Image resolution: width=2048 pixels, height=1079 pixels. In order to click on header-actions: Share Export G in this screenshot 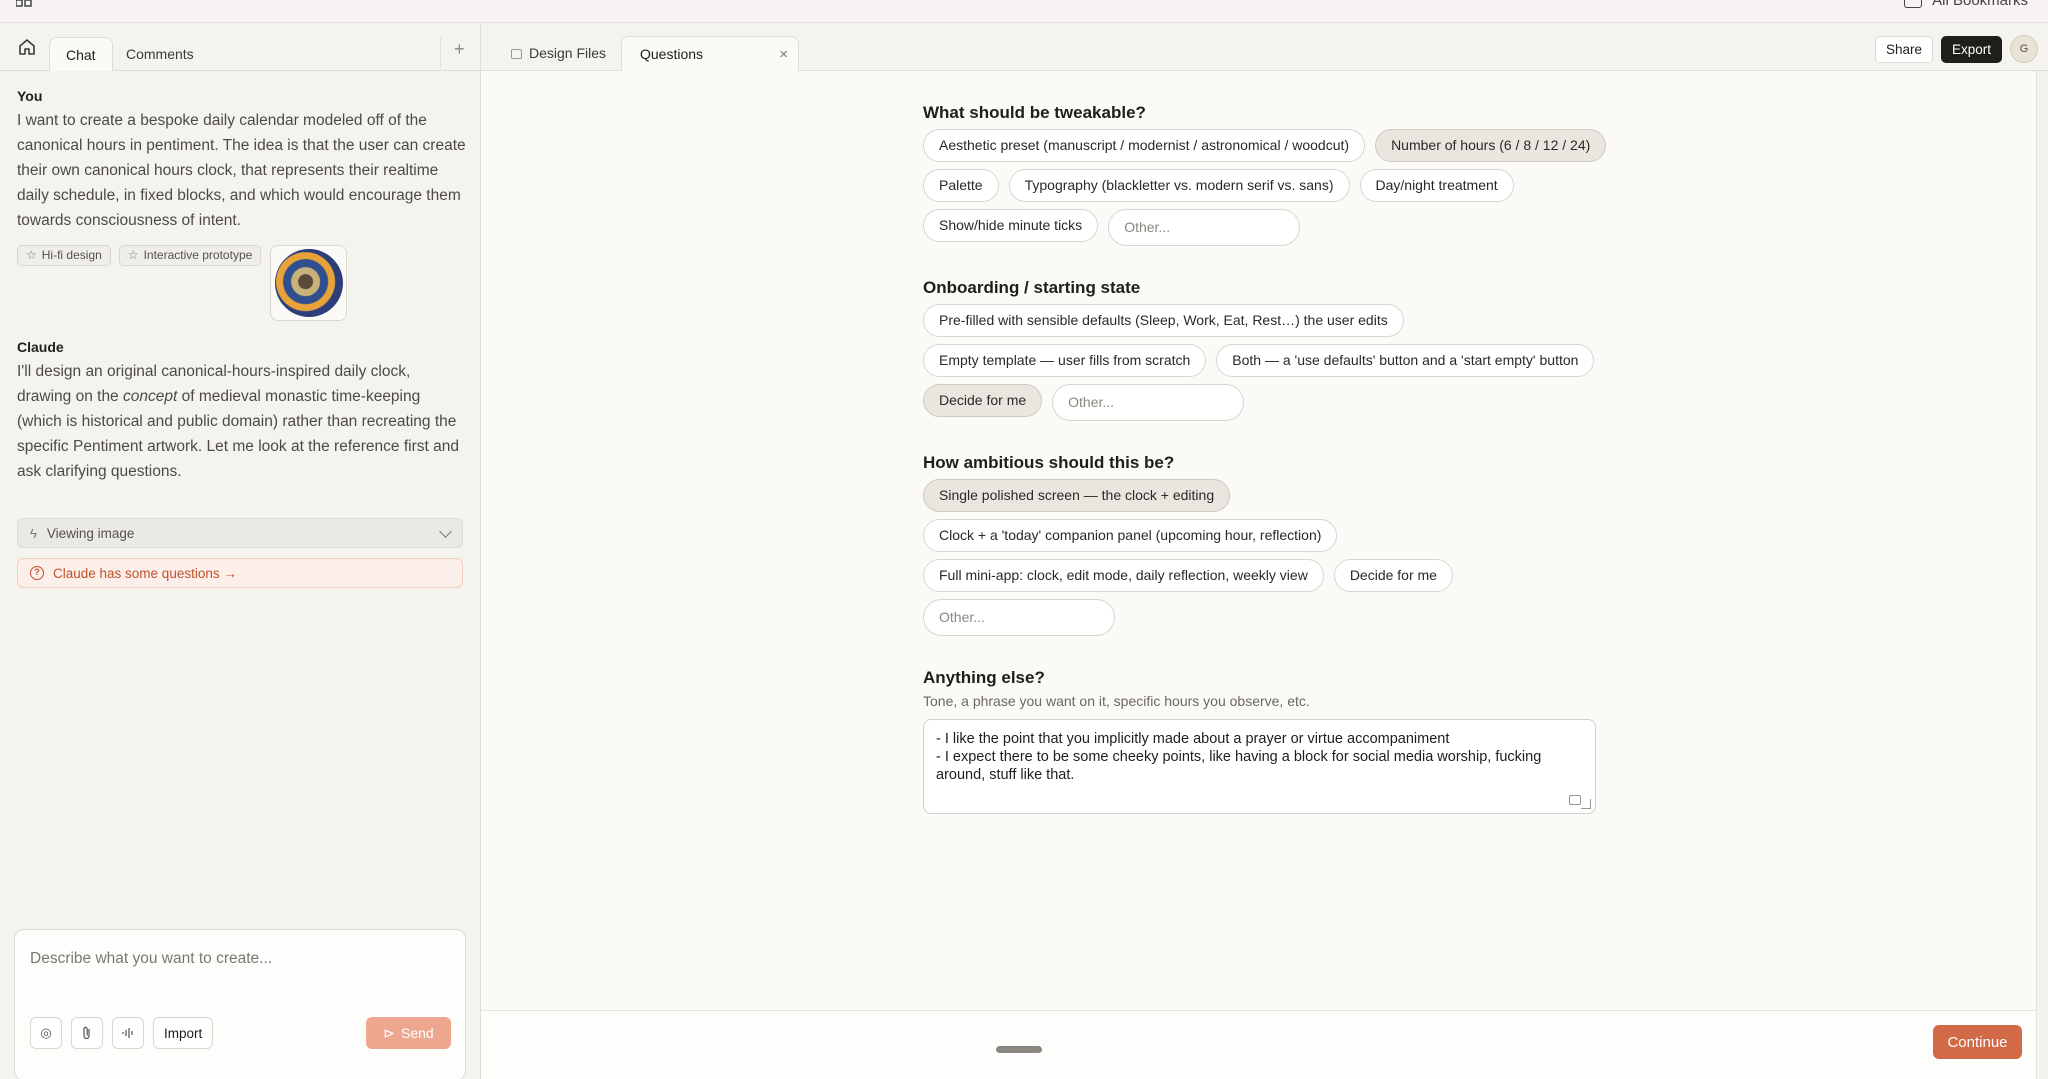, I will do `click(1956, 49)`.